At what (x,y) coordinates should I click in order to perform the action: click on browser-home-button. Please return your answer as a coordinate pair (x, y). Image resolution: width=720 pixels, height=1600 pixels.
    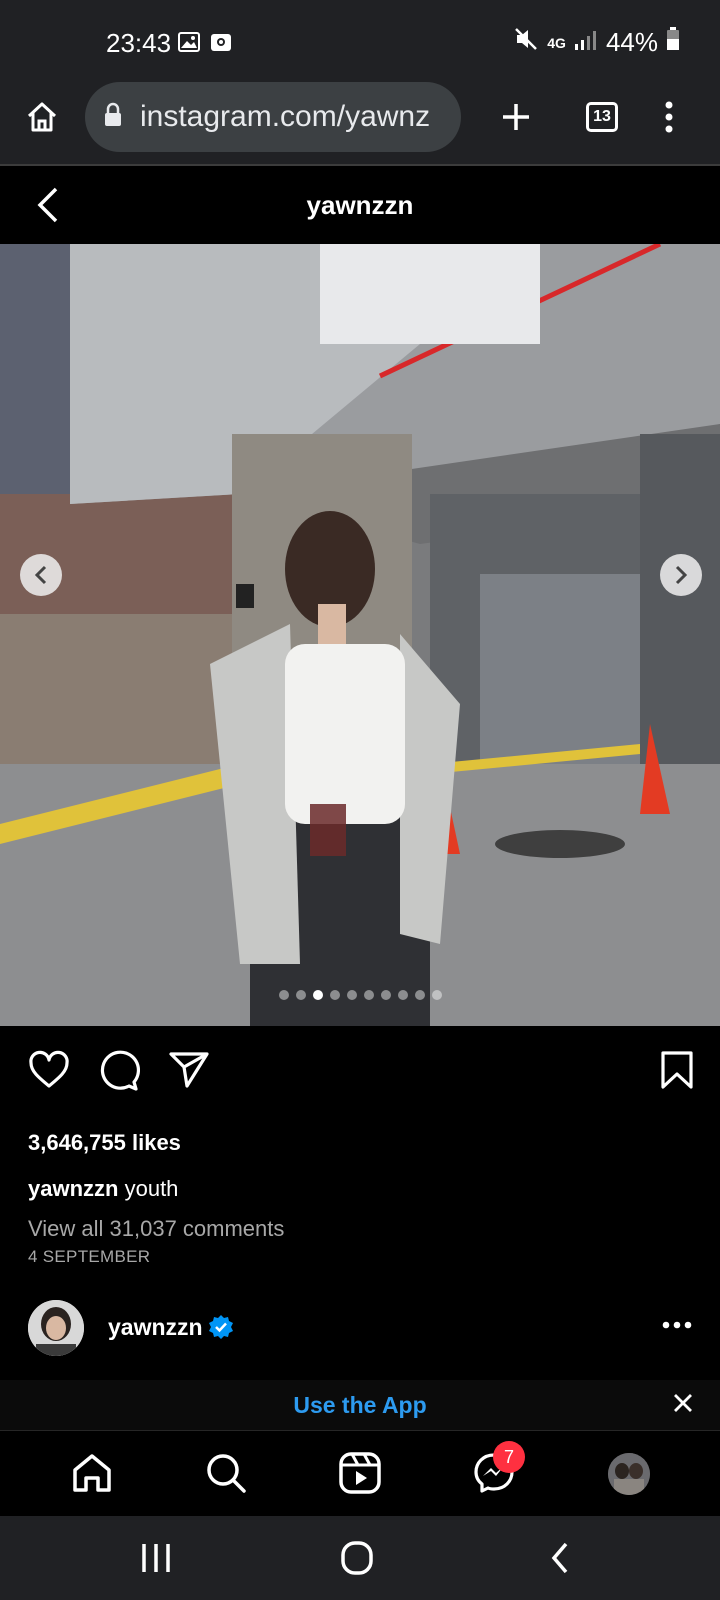
    Looking at the image, I should click on (42, 117).